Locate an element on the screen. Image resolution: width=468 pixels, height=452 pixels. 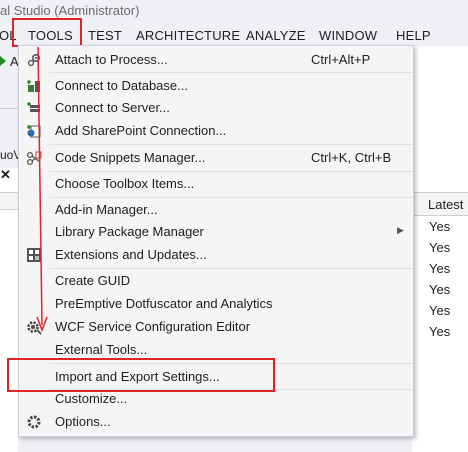
menu-tools-partial: OL is located at coordinates (8, 35).